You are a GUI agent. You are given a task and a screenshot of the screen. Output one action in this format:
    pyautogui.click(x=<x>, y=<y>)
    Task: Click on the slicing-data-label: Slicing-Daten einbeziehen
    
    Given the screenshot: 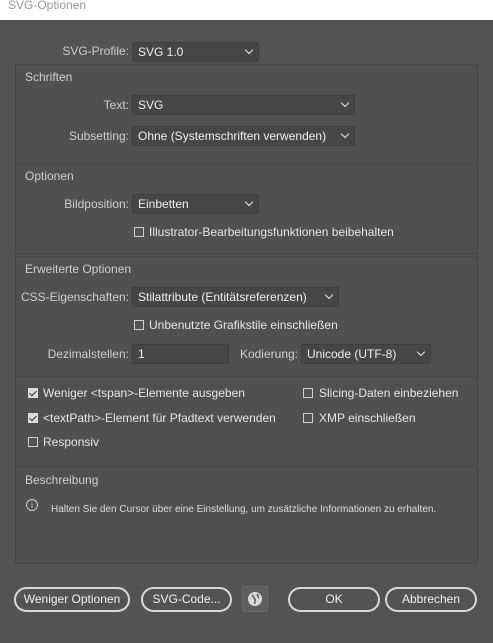 What is the action you would take?
    pyautogui.click(x=389, y=393)
    